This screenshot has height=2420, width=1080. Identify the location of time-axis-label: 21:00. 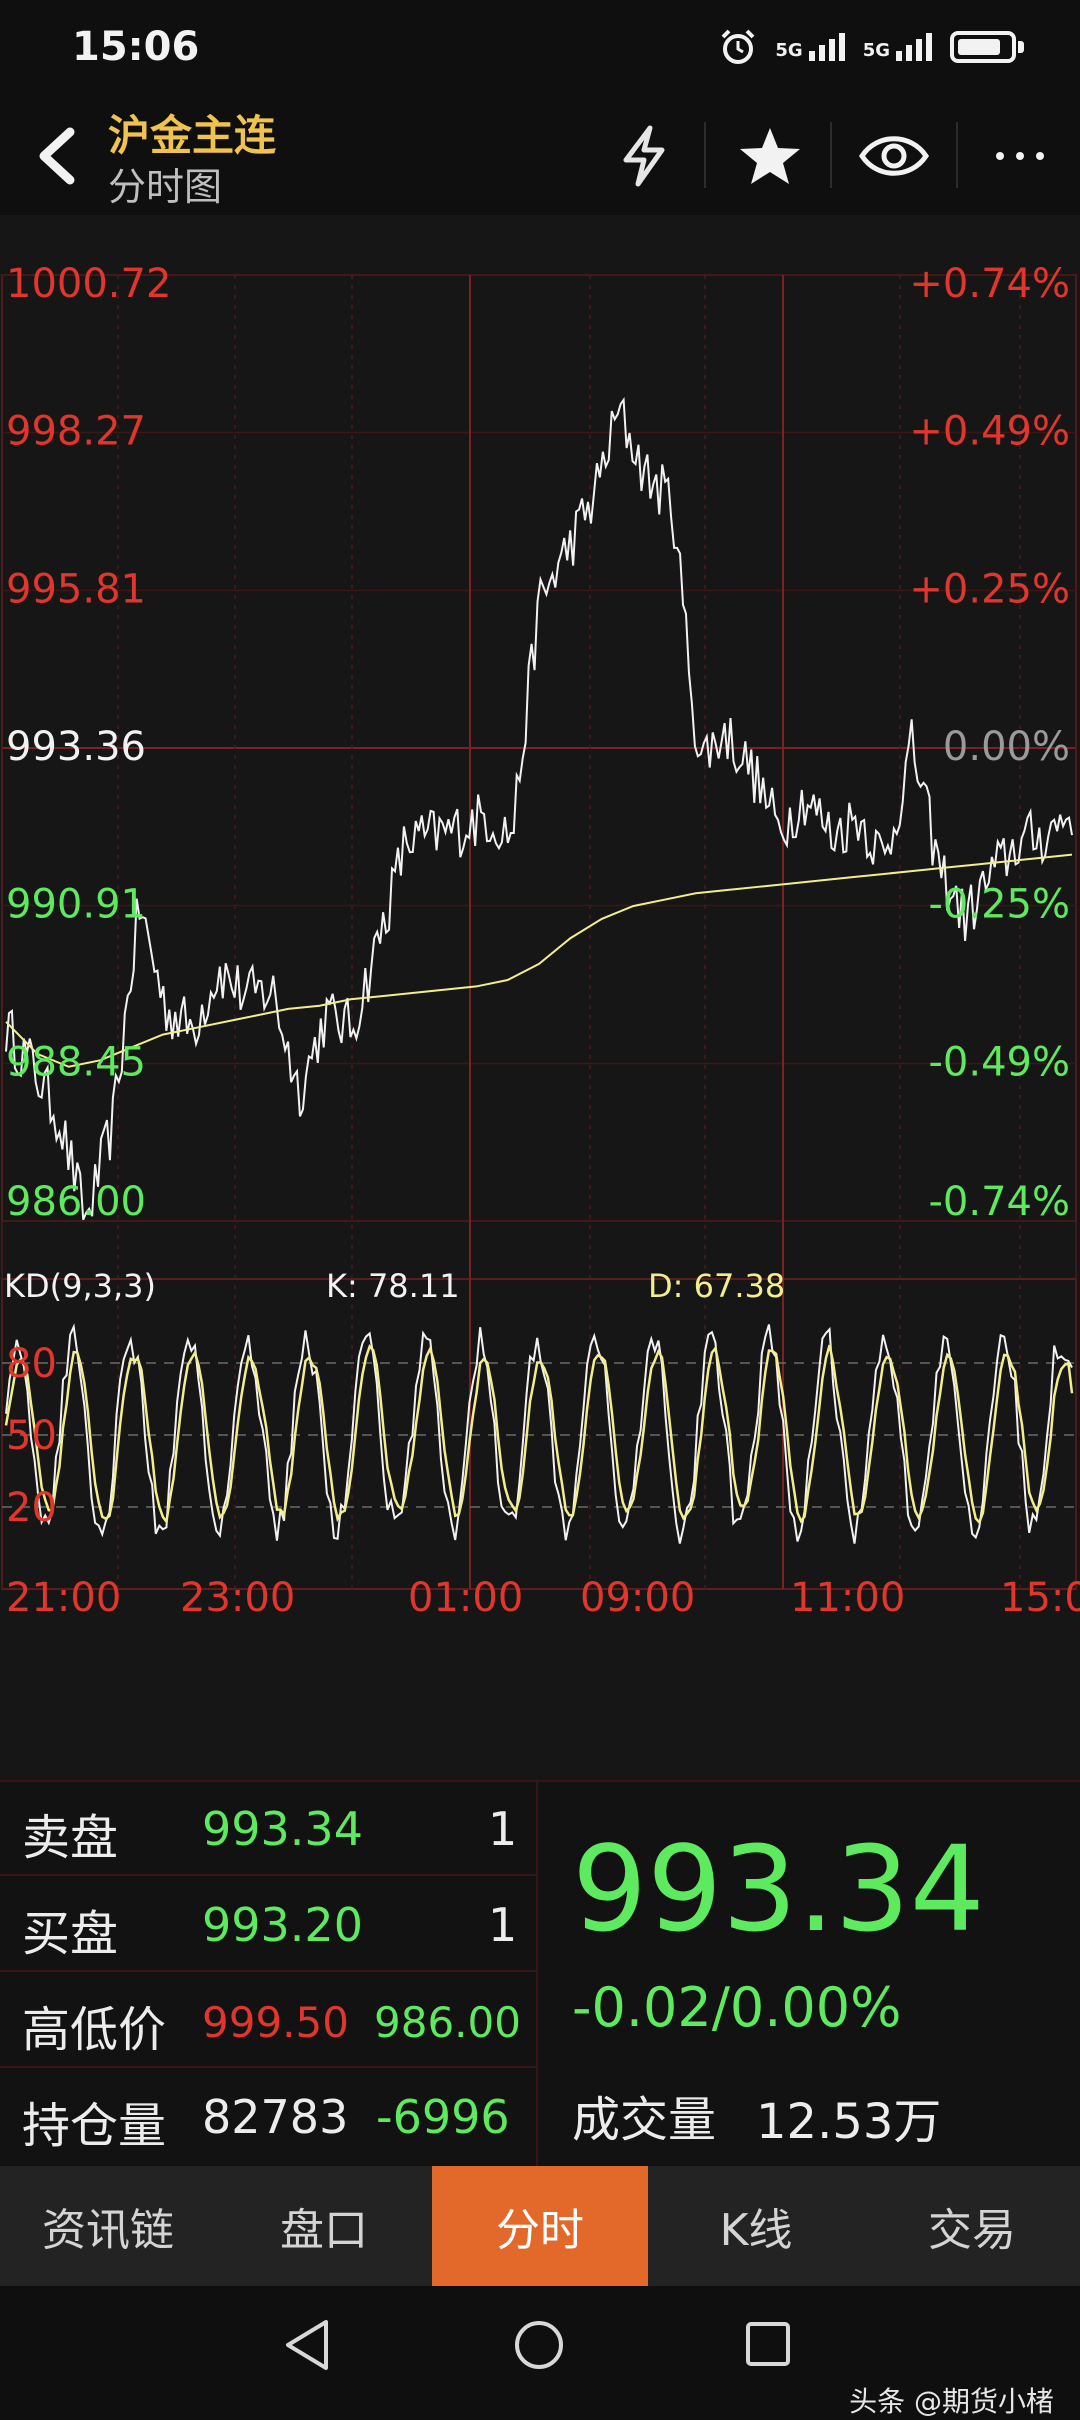
(63, 1598).